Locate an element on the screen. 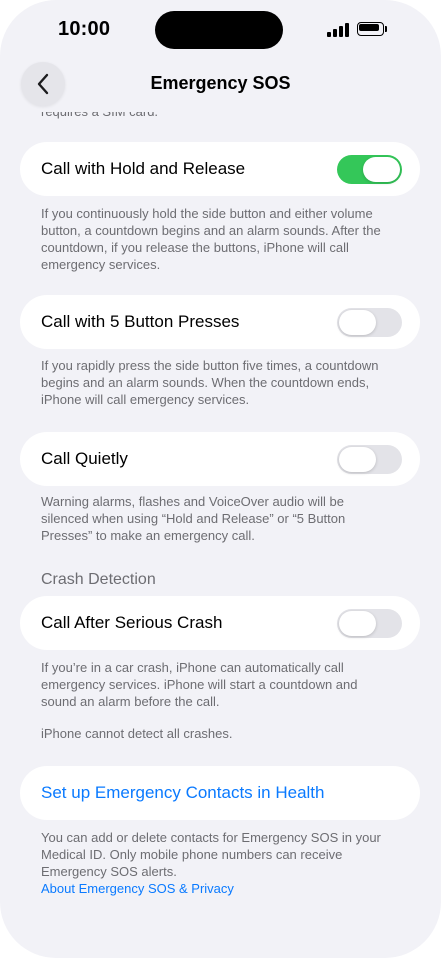 The width and height of the screenshot is (441, 958). hold-and-release-toggle is located at coordinates (369, 169).